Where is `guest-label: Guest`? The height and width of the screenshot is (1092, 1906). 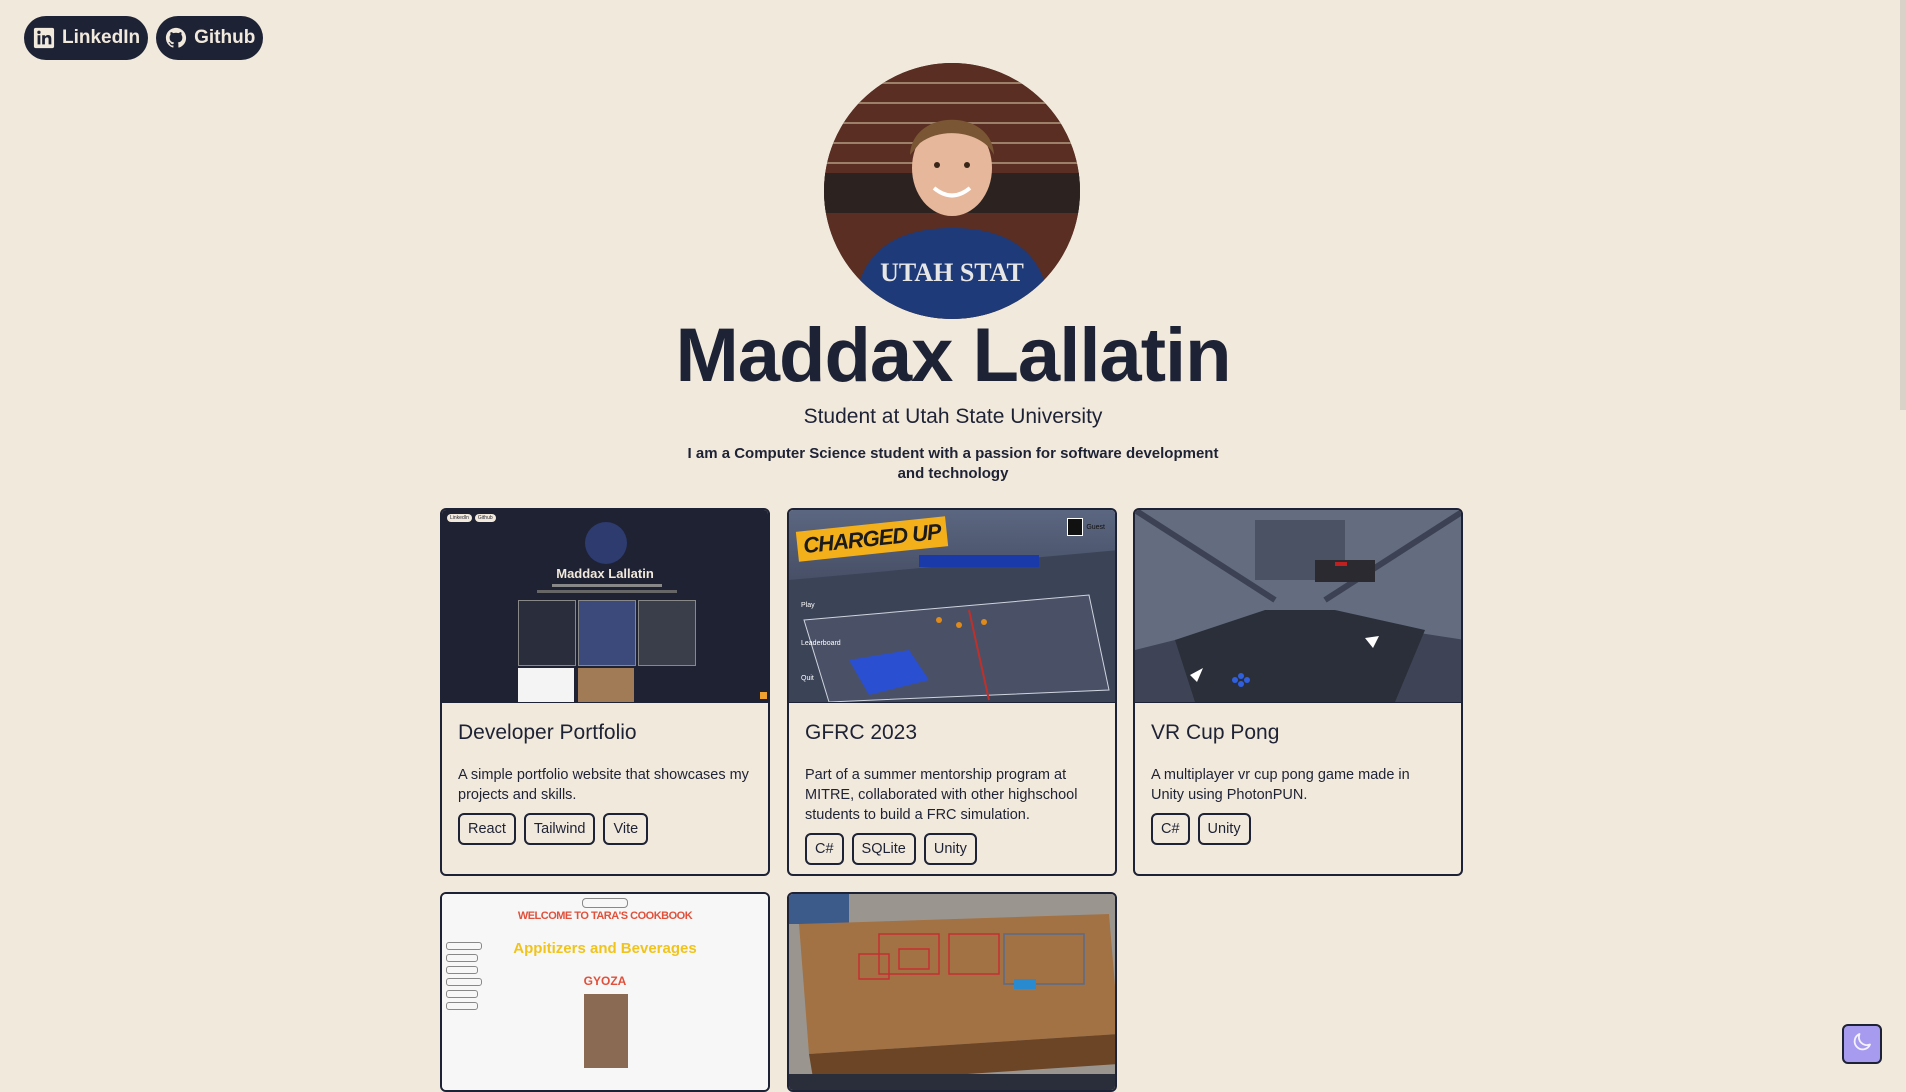
guest-label: Guest is located at coordinates (1095, 527).